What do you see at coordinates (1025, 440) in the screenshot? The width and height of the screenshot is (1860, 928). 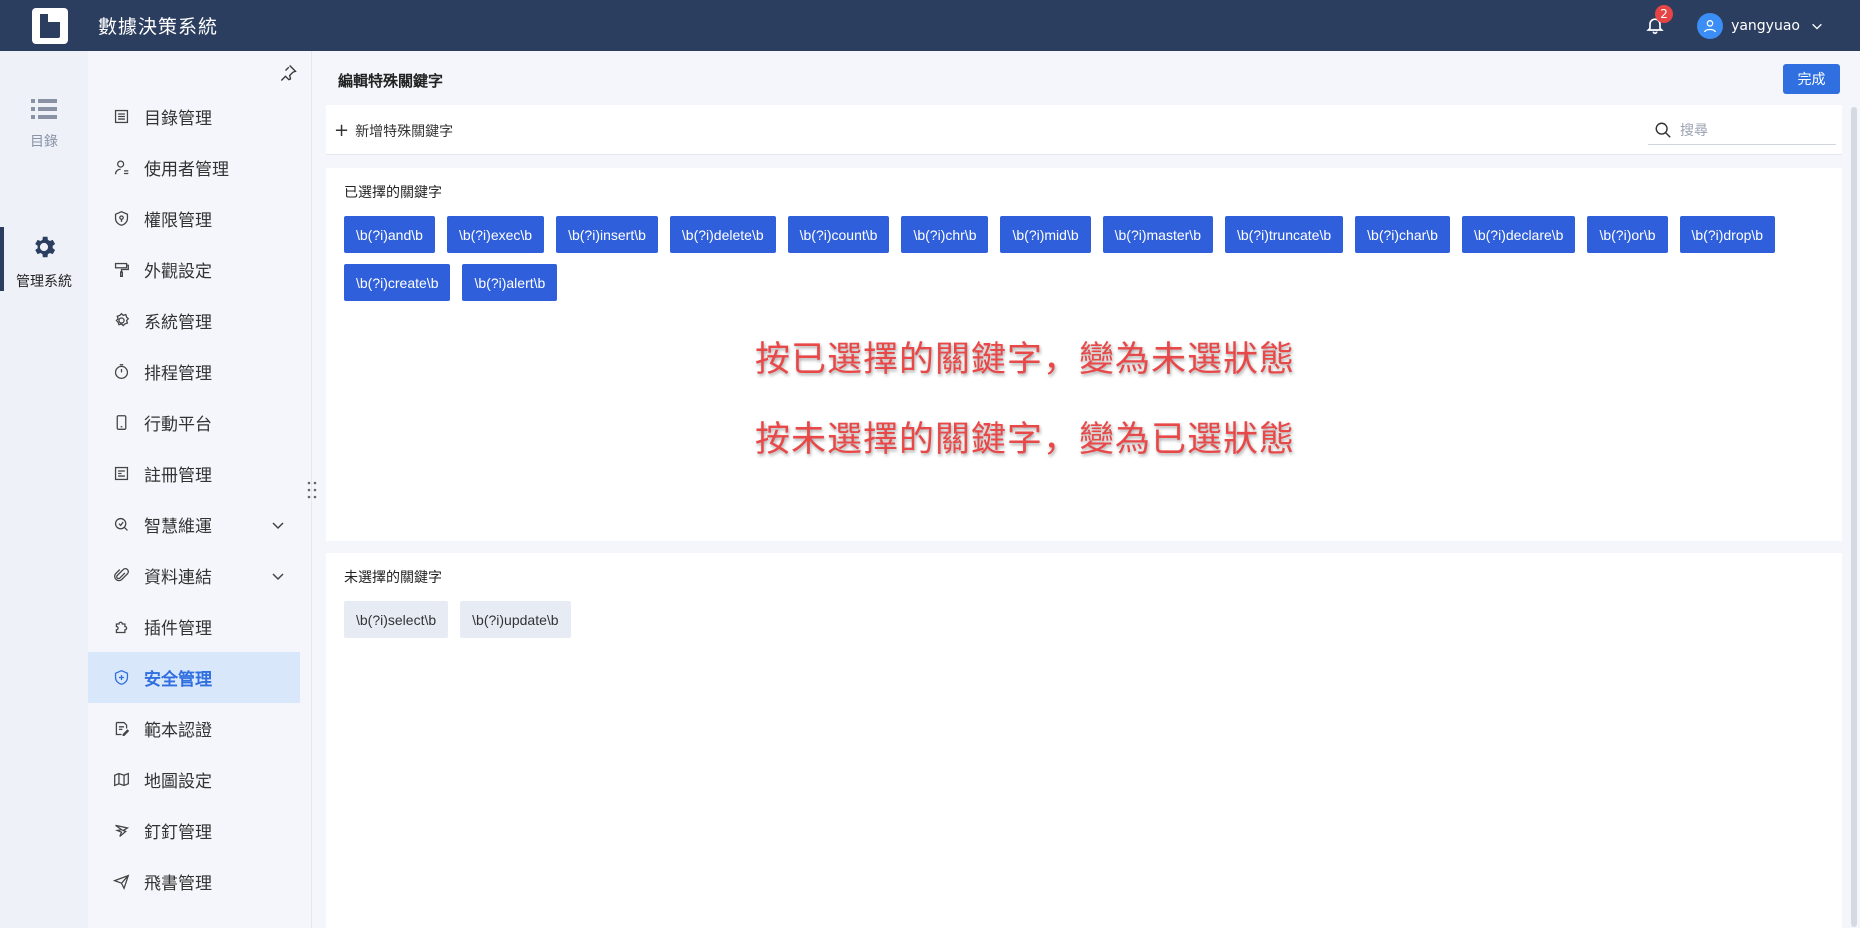 I see `annotation-line-2: 按未選擇的關鍵字，變為已選狀態` at bounding box center [1025, 440].